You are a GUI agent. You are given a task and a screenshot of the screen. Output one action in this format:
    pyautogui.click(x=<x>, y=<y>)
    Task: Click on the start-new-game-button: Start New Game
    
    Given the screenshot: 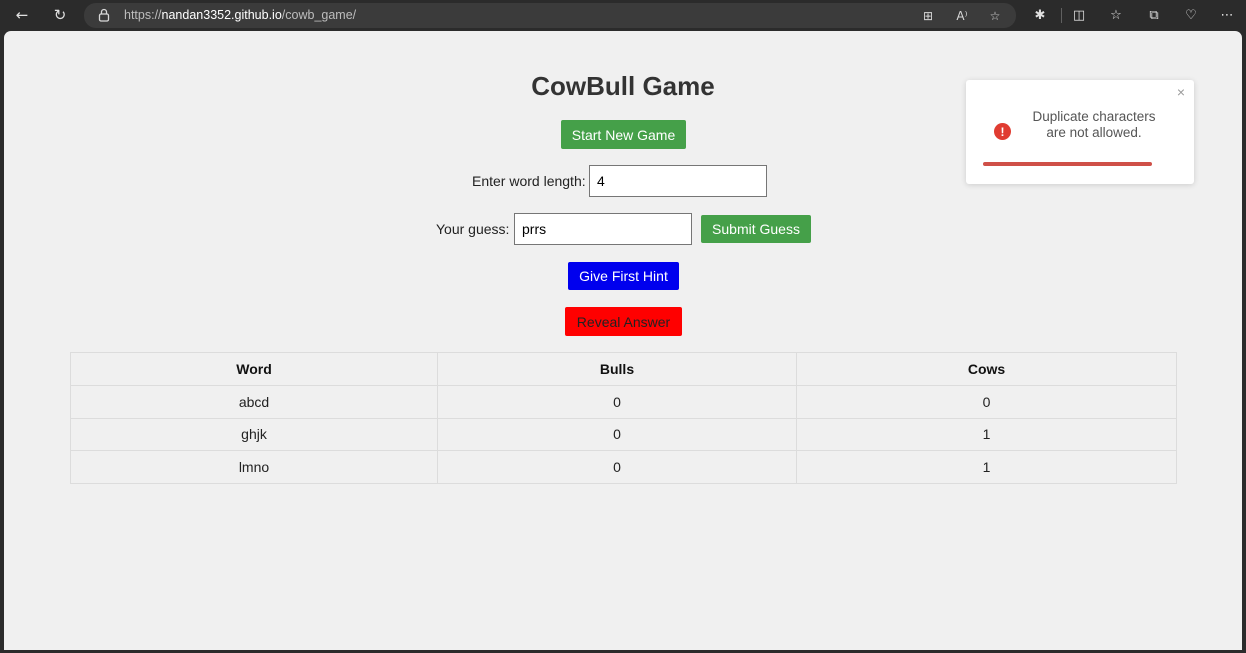 What is the action you would take?
    pyautogui.click(x=623, y=134)
    